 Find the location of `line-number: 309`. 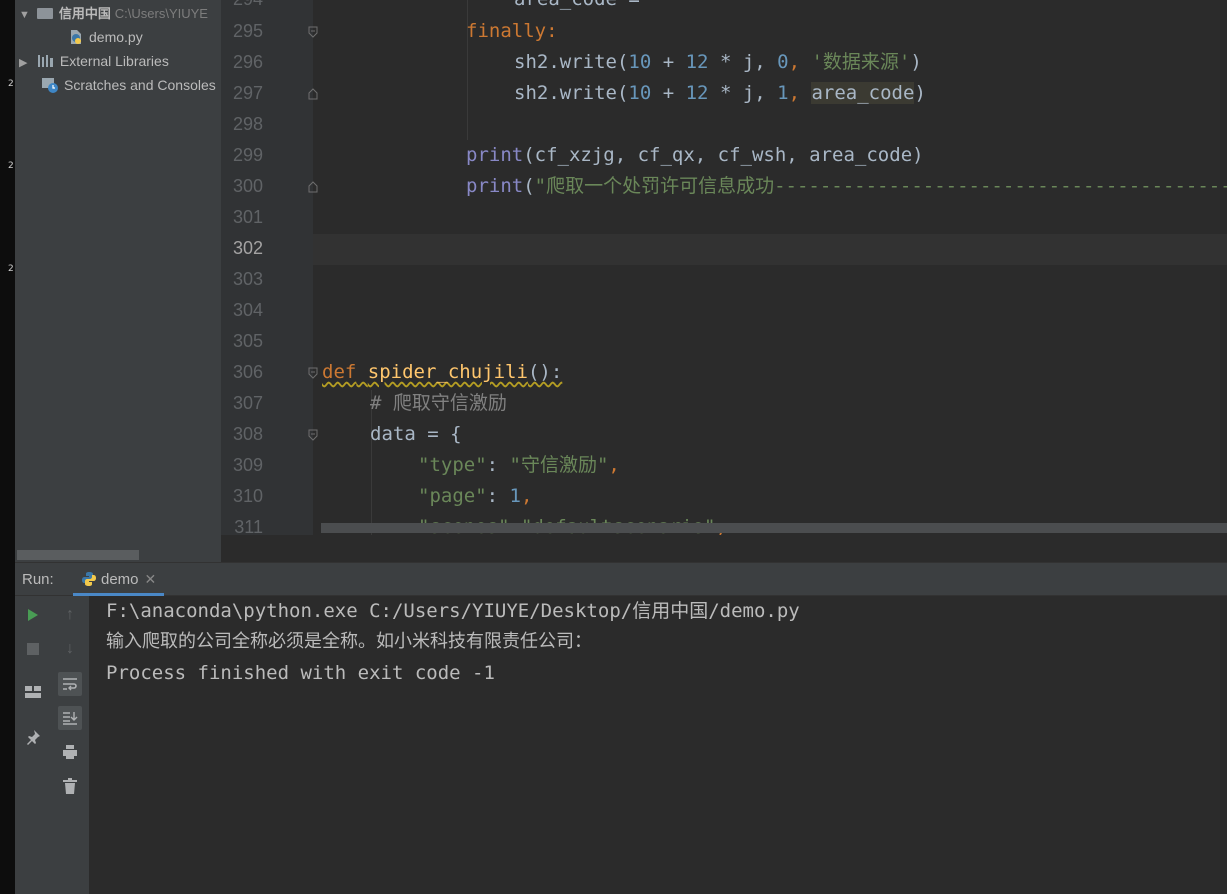

line-number: 309 is located at coordinates (247, 465).